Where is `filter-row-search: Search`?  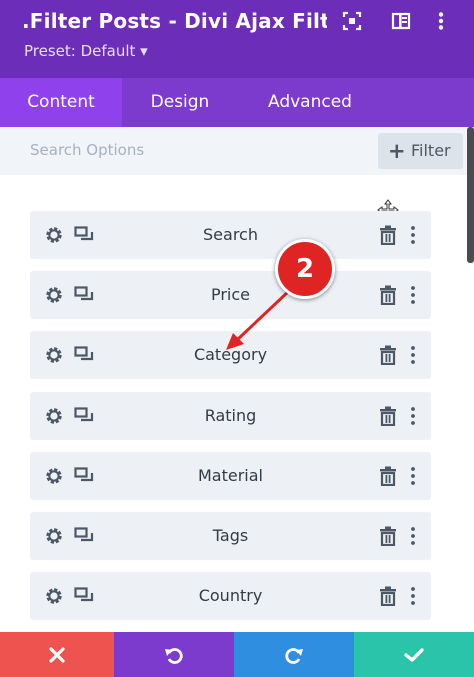 filter-row-search: Search is located at coordinates (230, 235).